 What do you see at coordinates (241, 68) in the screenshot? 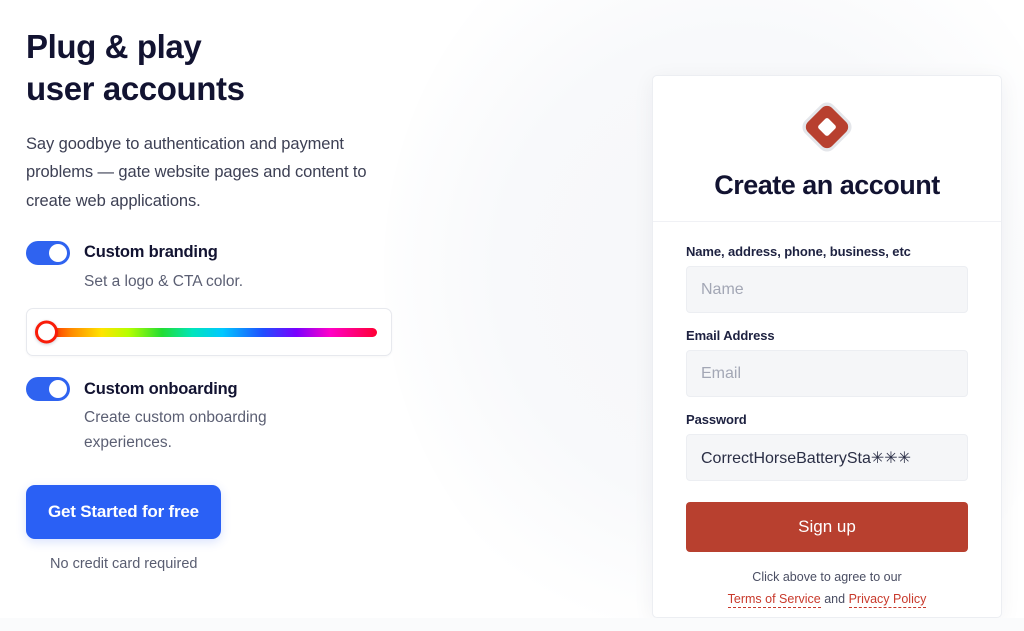
I see `page-title: Plug & play user accounts` at bounding box center [241, 68].